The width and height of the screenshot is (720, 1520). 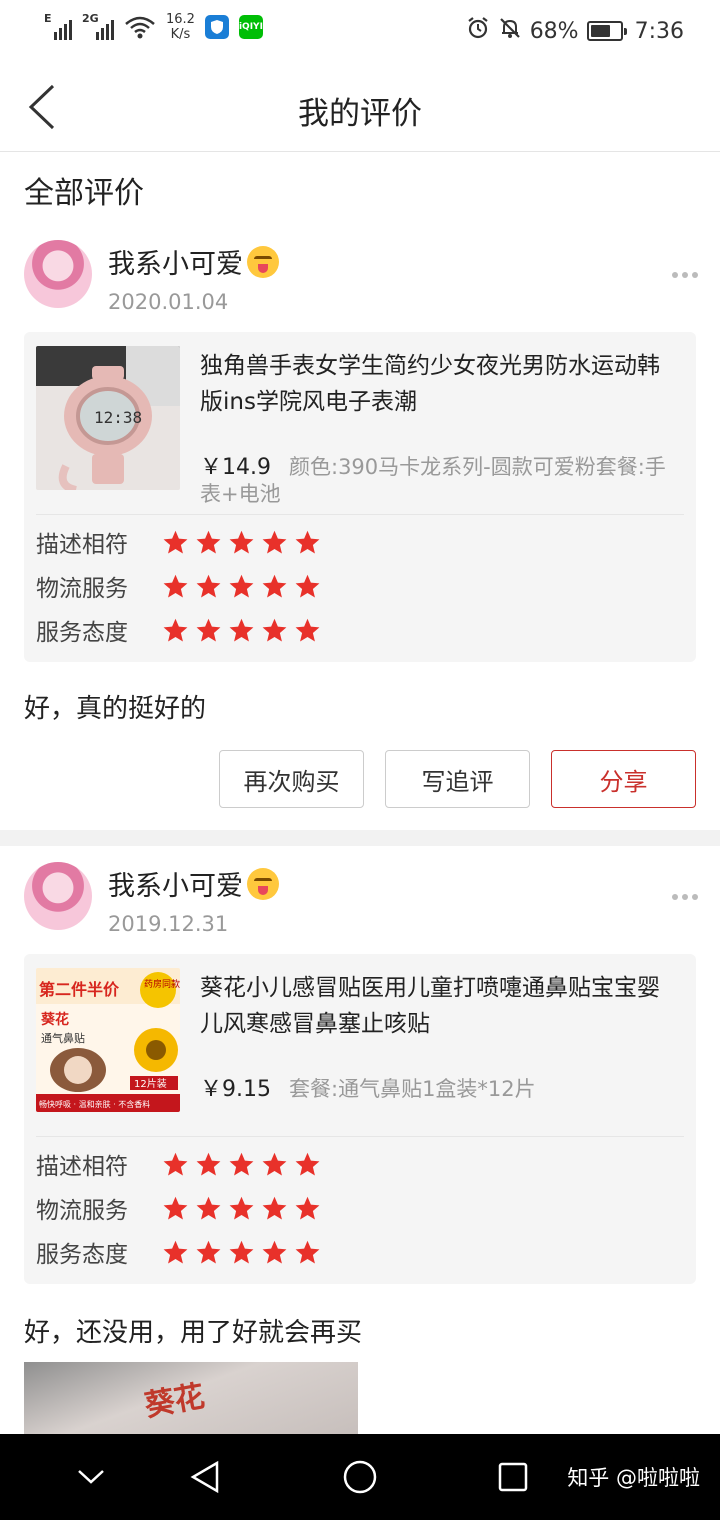 What do you see at coordinates (180, 19) in the screenshot?
I see `speed-value: 16.2` at bounding box center [180, 19].